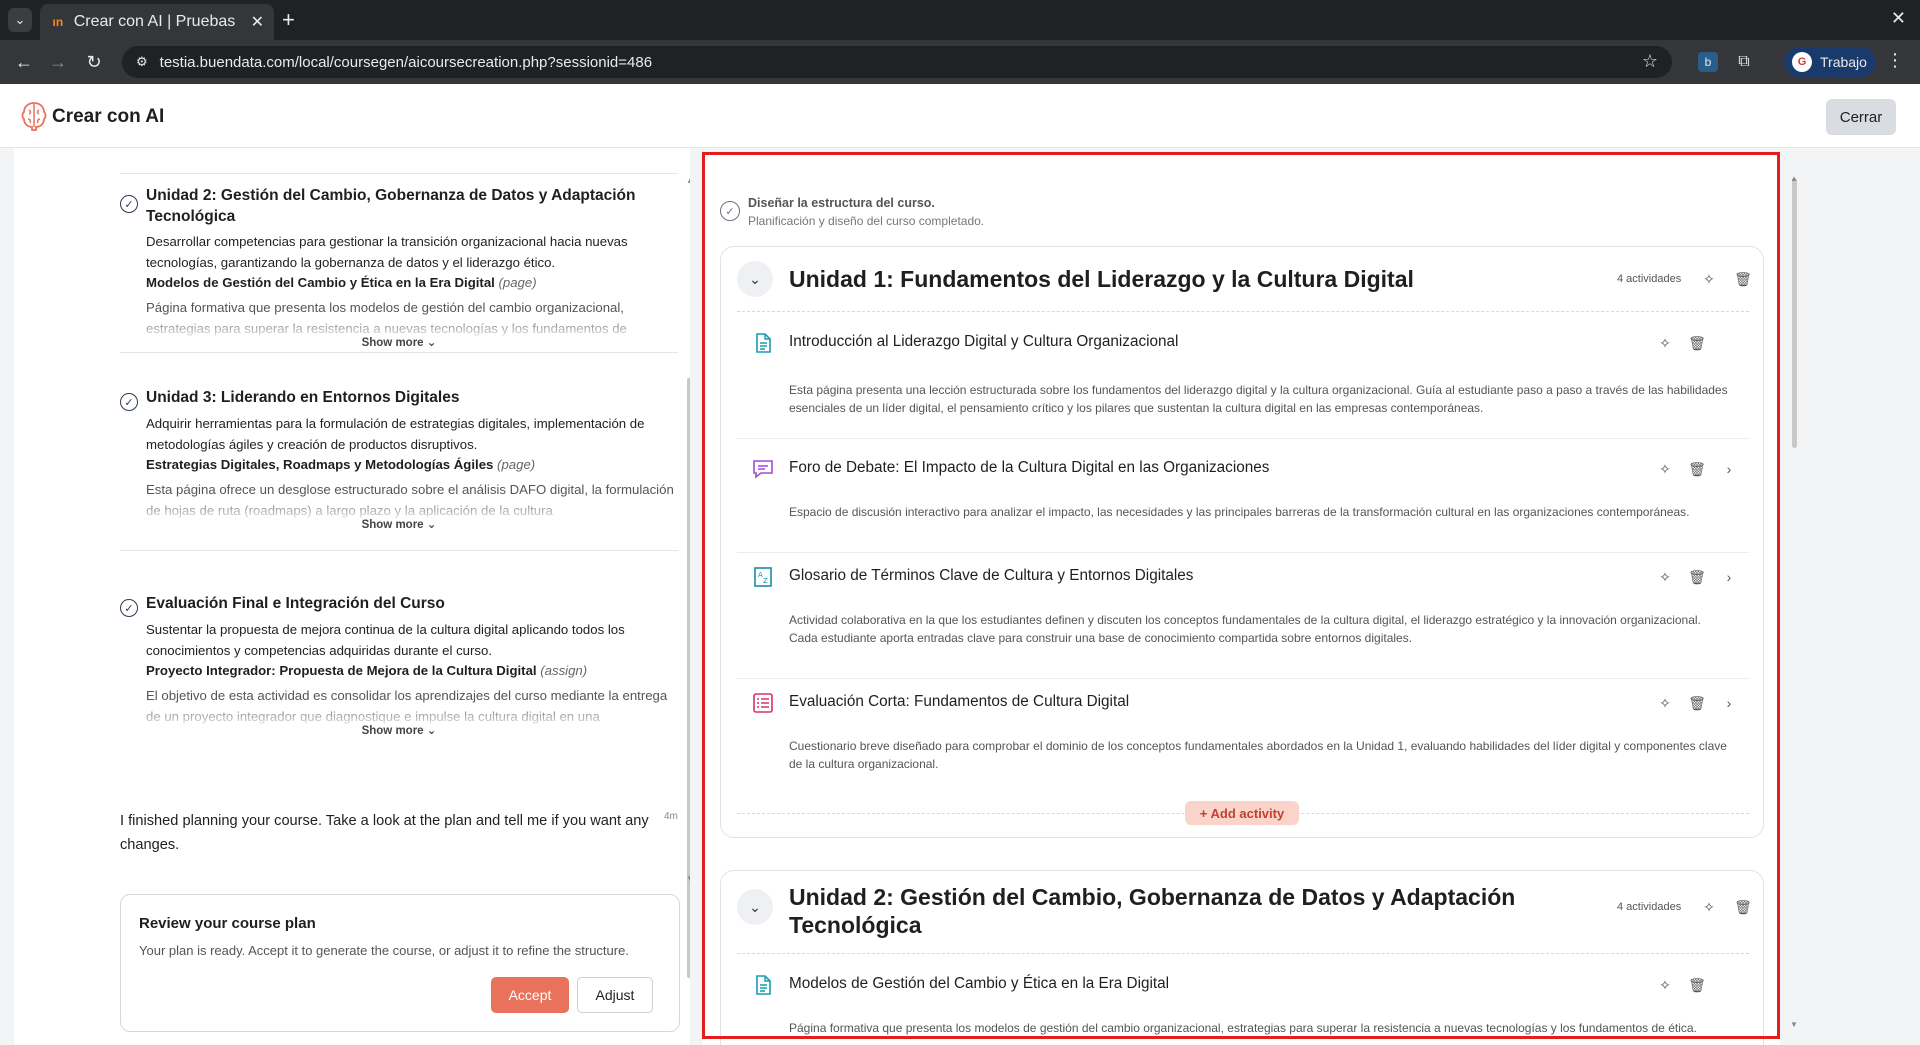  I want to click on message-timestamp: 4m, so click(671, 816).